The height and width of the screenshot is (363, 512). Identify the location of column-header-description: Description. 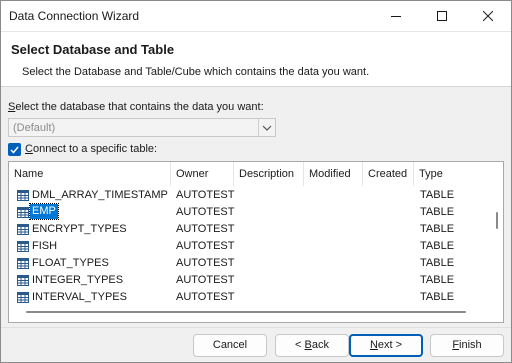
(269, 174).